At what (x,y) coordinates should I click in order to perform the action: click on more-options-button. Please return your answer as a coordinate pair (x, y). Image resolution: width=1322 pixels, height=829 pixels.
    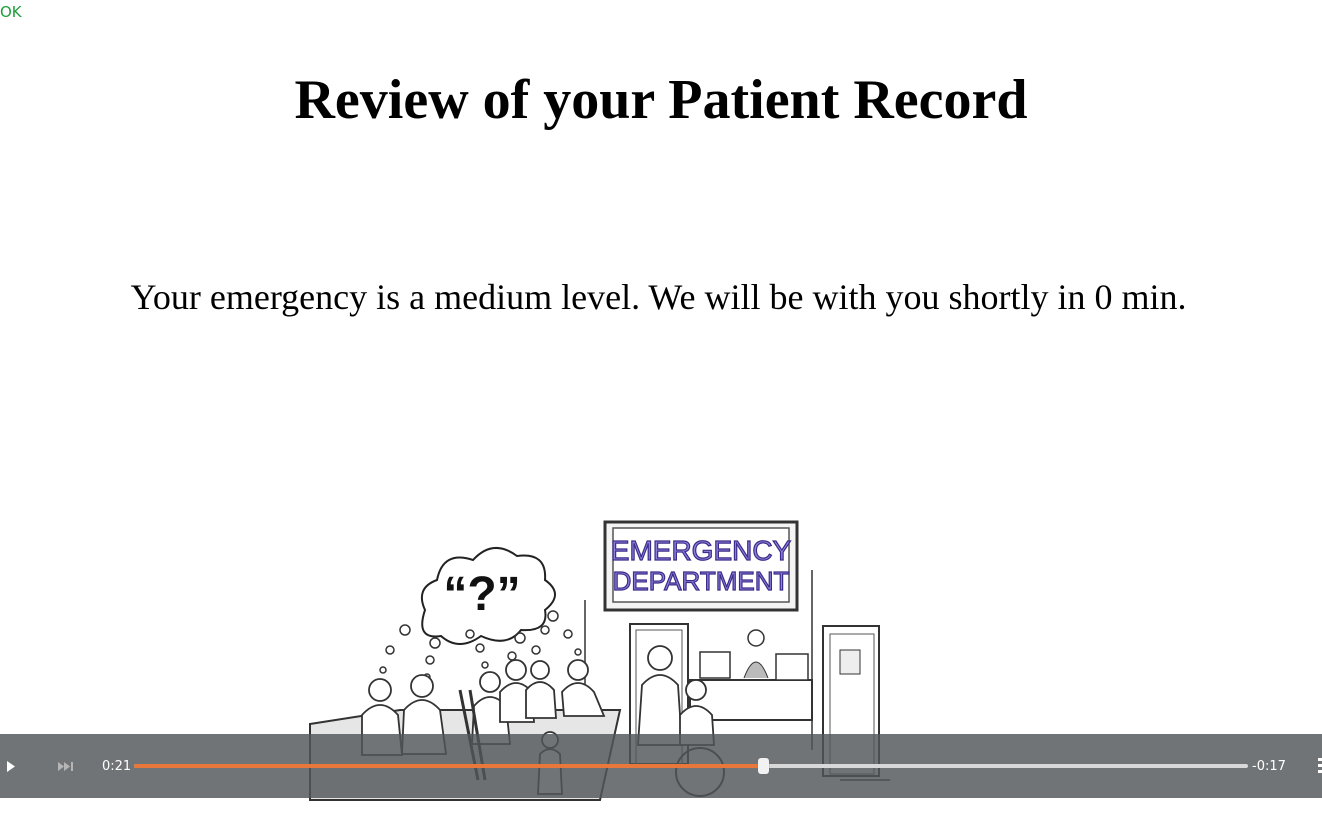
    Looking at the image, I should click on (1319, 766).